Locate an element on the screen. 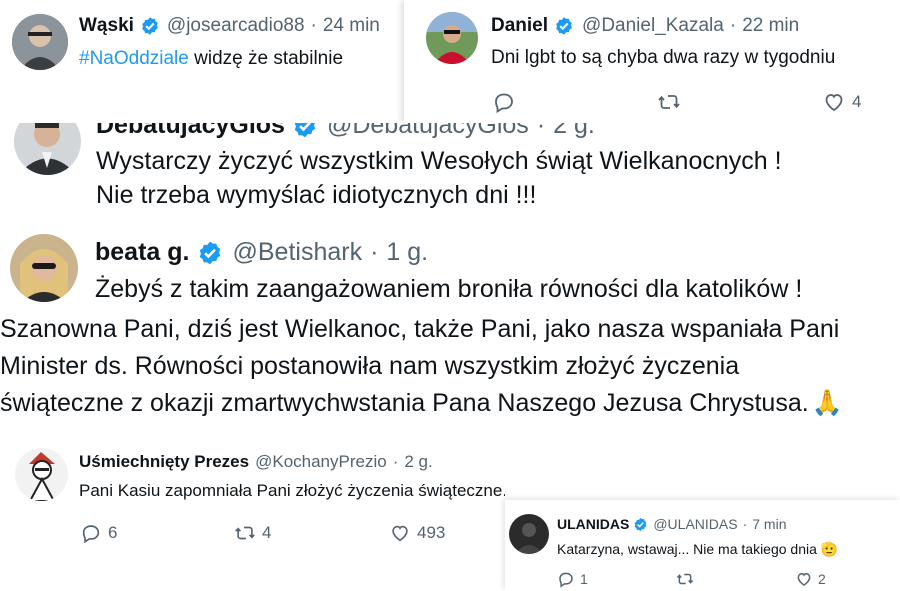  saluting-face-emoji-icon: 🫡 is located at coordinates (829, 549).